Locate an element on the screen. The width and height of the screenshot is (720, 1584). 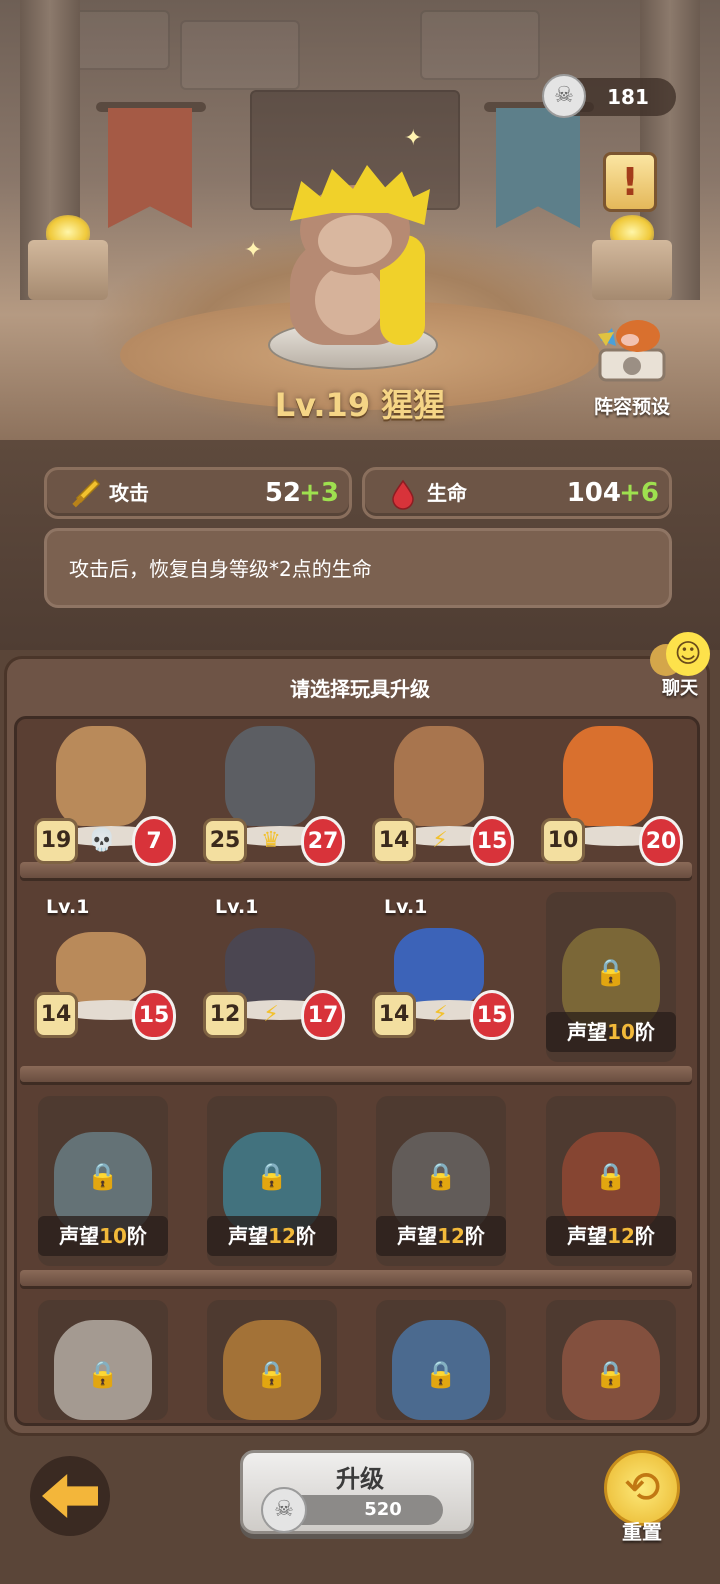
toy-health: 17 is located at coordinates (323, 1015).